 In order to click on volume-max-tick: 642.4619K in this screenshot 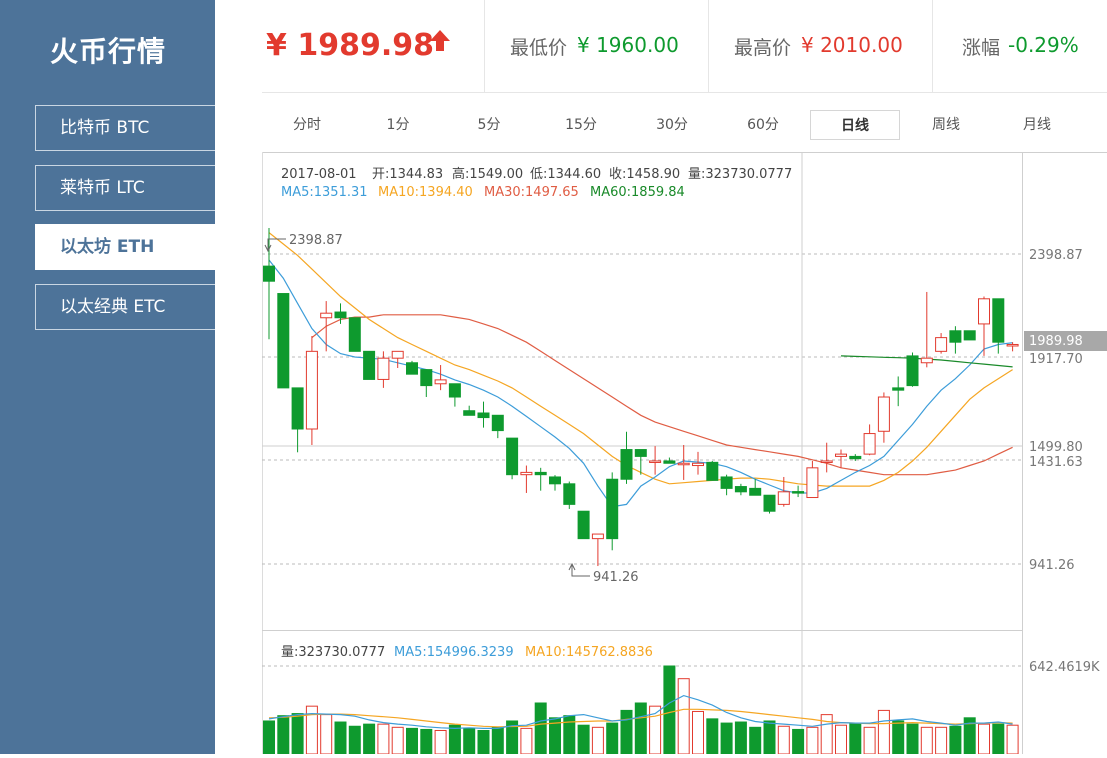, I will do `click(1064, 667)`.